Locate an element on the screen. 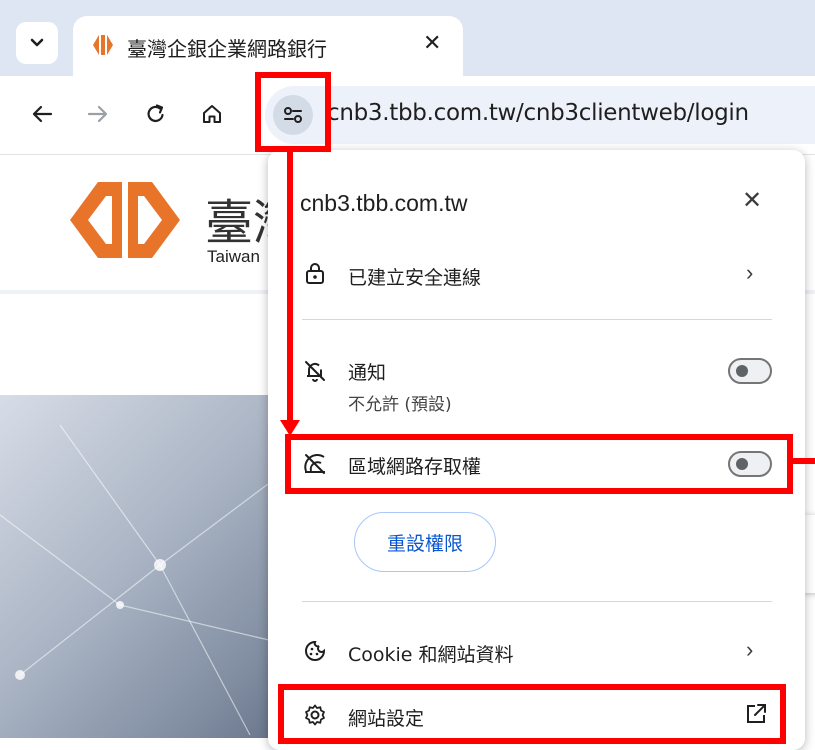  url-text: cnb3.tbb.com.tw/cnb3clientweb/login is located at coordinates (538, 113).